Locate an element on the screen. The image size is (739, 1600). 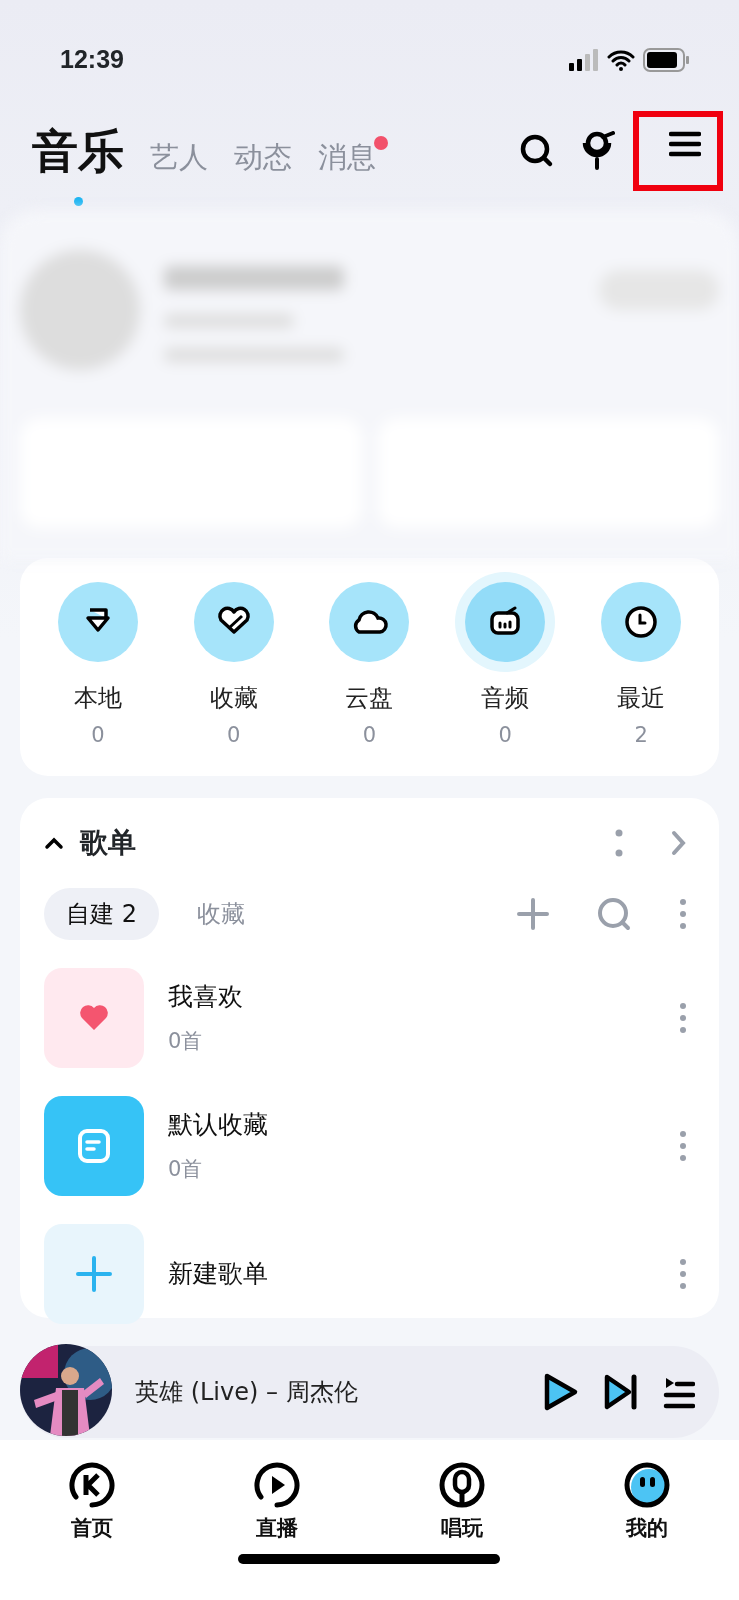
tab-bar-item: 唱玩 is located at coordinates (461, 1530).